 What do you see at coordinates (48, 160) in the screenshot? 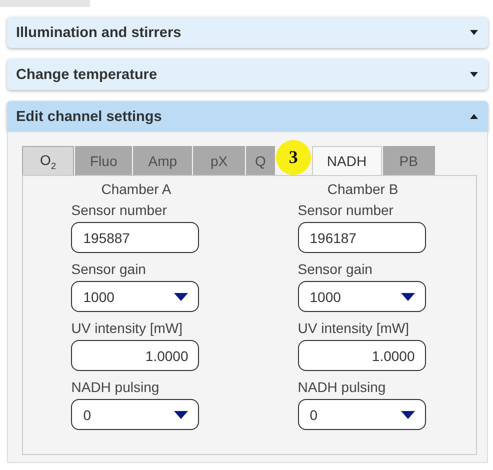
I see `tab: O$_{2}$` at bounding box center [48, 160].